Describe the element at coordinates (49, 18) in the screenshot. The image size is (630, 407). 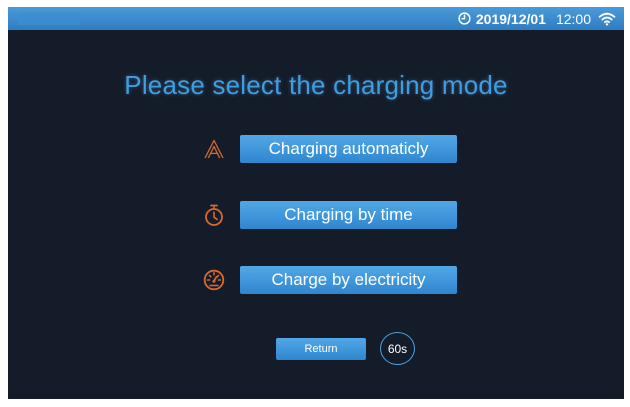
I see `brand-logo` at that location.